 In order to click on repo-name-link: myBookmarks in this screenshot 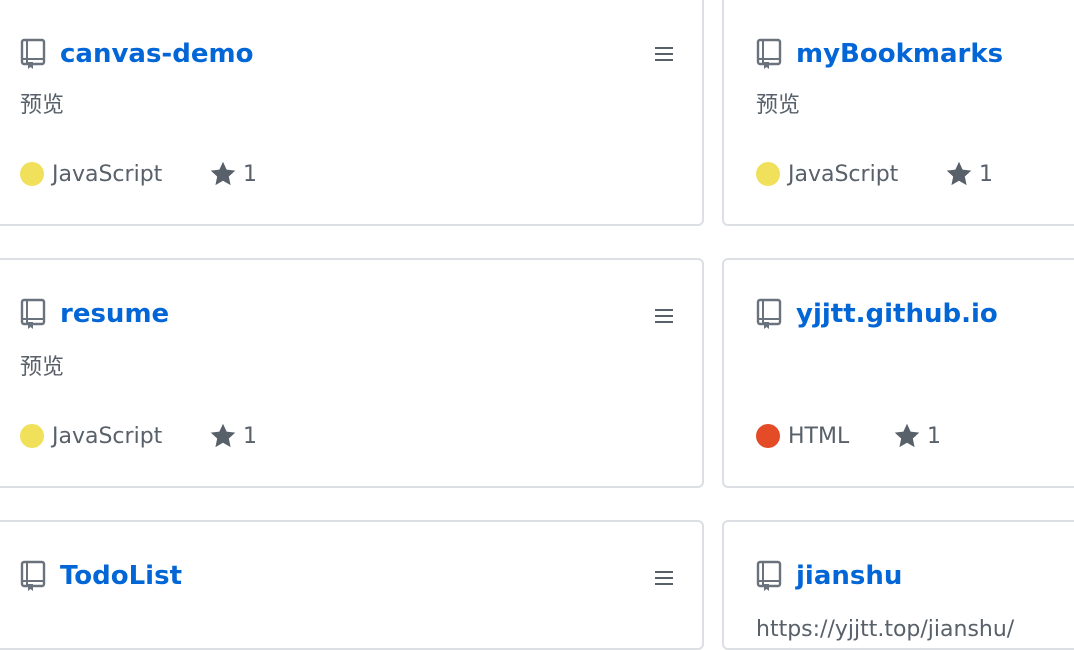, I will do `click(899, 54)`.